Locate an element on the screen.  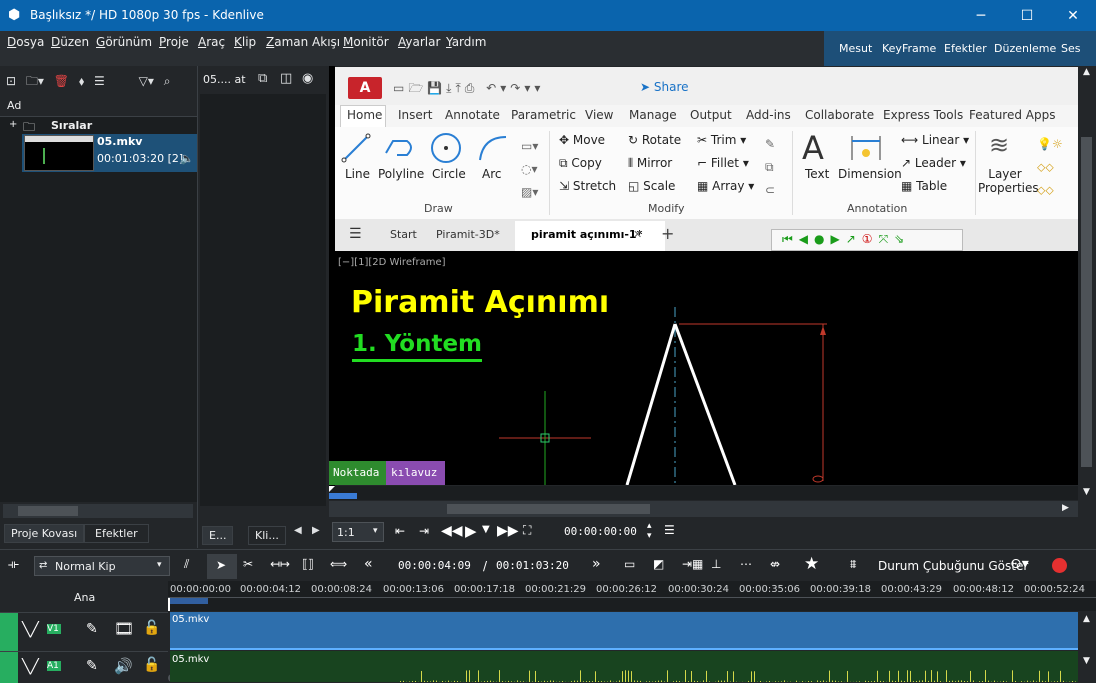
menu-duzen: Düzen is located at coordinates (70, 42).